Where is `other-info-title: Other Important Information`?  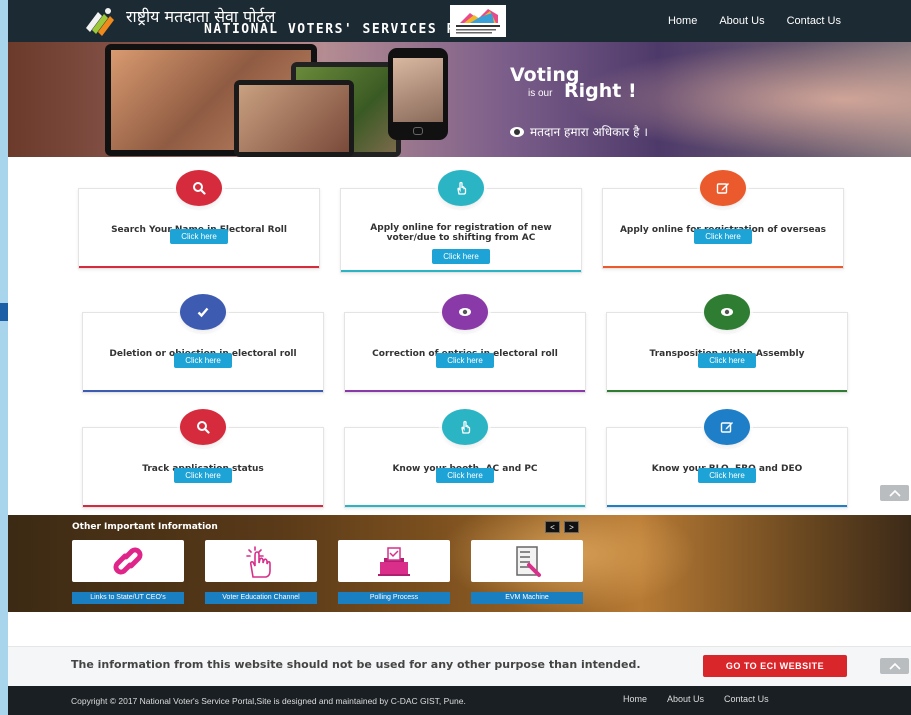 other-info-title: Other Important Information is located at coordinates (145, 527).